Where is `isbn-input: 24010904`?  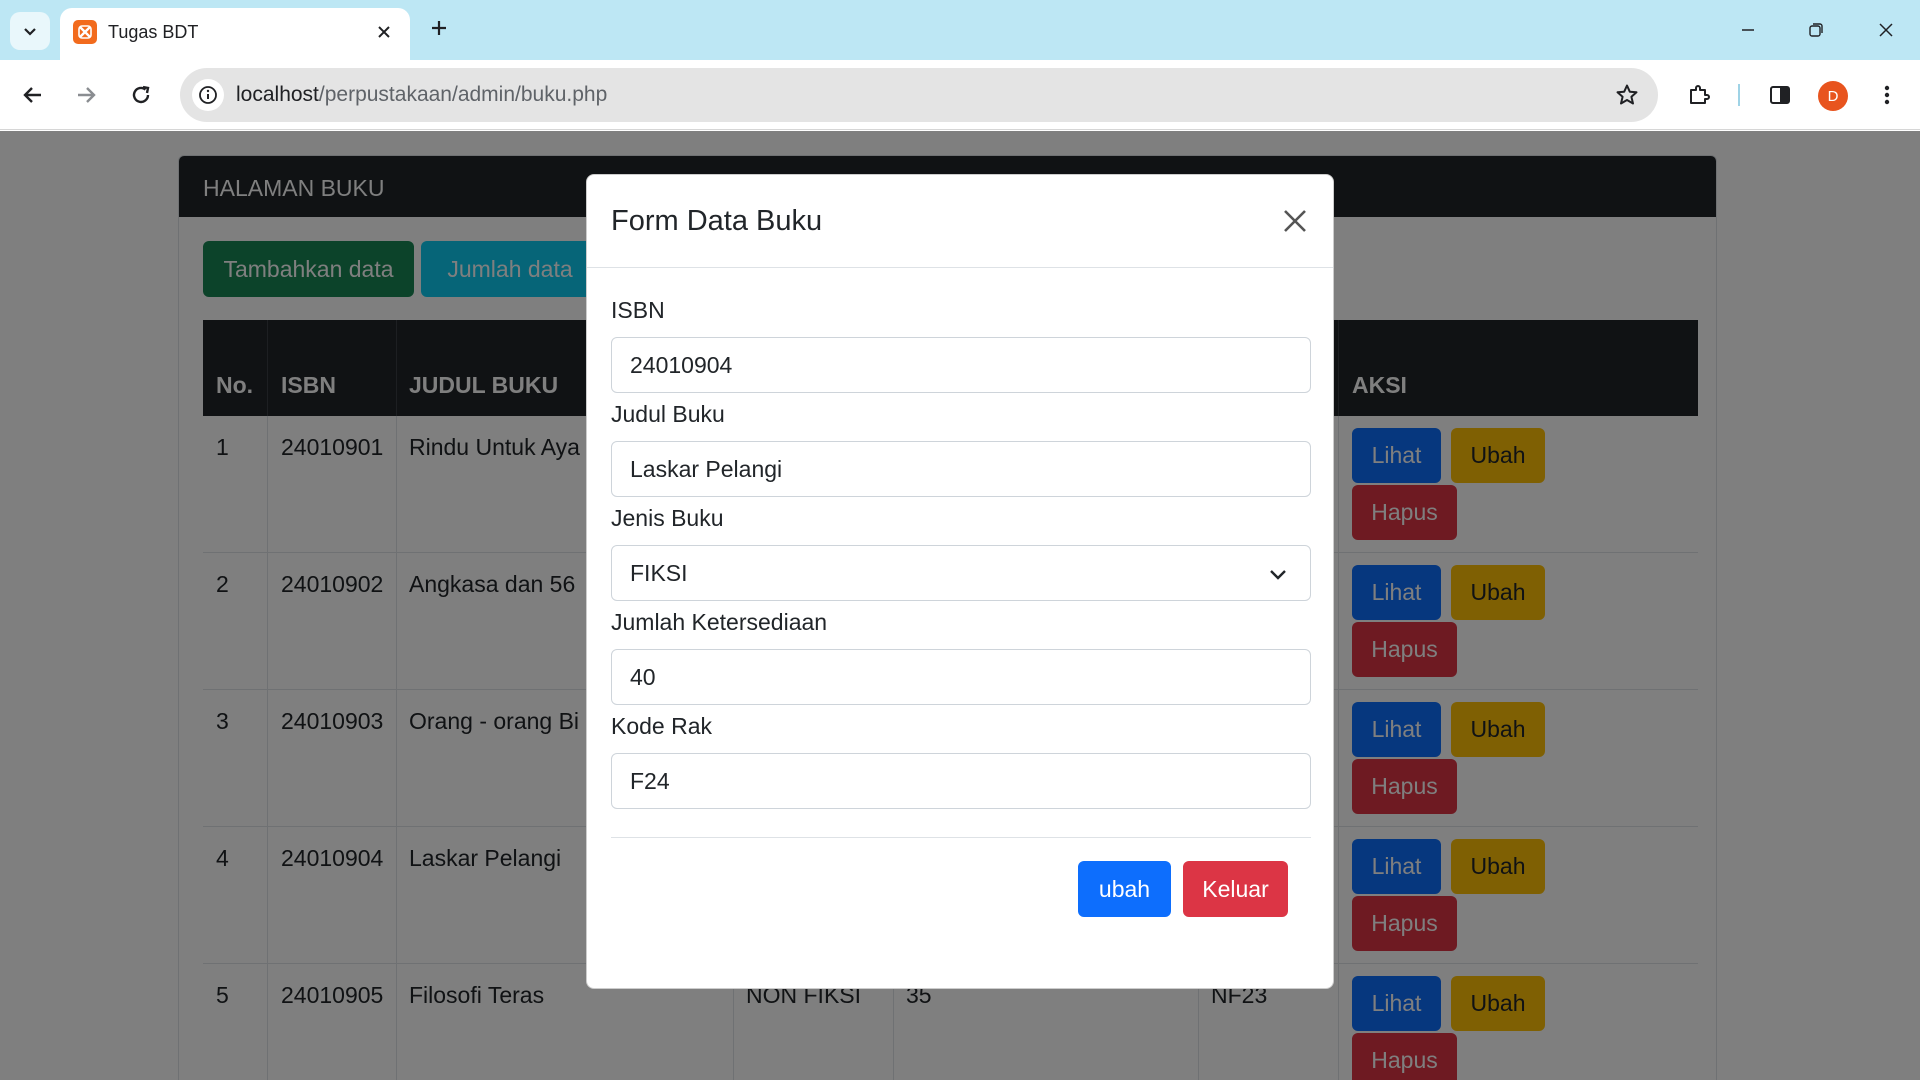 isbn-input: 24010904 is located at coordinates (961, 365).